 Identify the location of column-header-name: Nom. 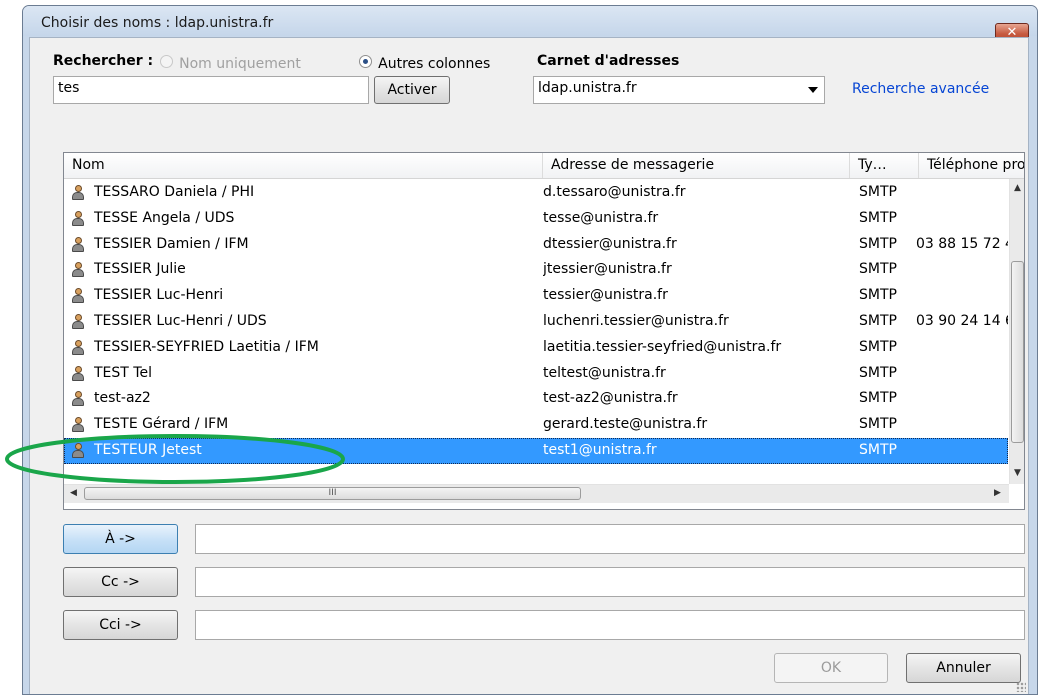
(303, 165).